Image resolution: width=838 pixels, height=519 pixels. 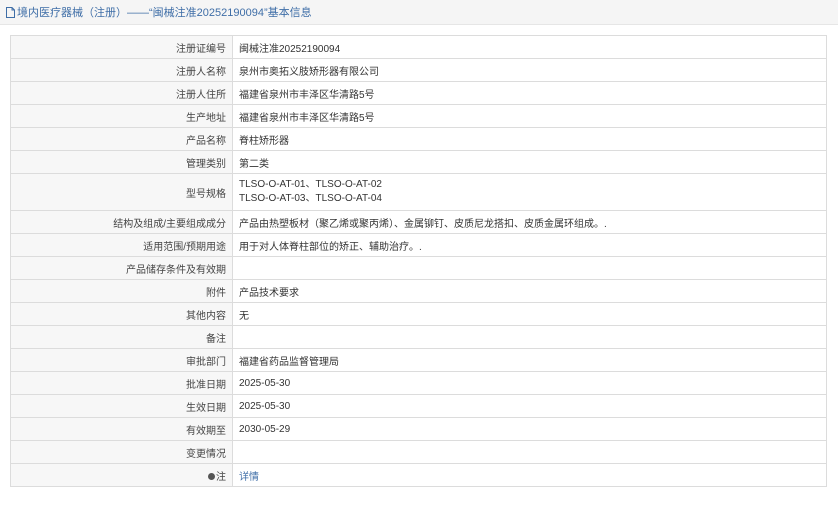 What do you see at coordinates (265, 429) in the screenshot?
I see `row-value-text: 2030-05-29` at bounding box center [265, 429].